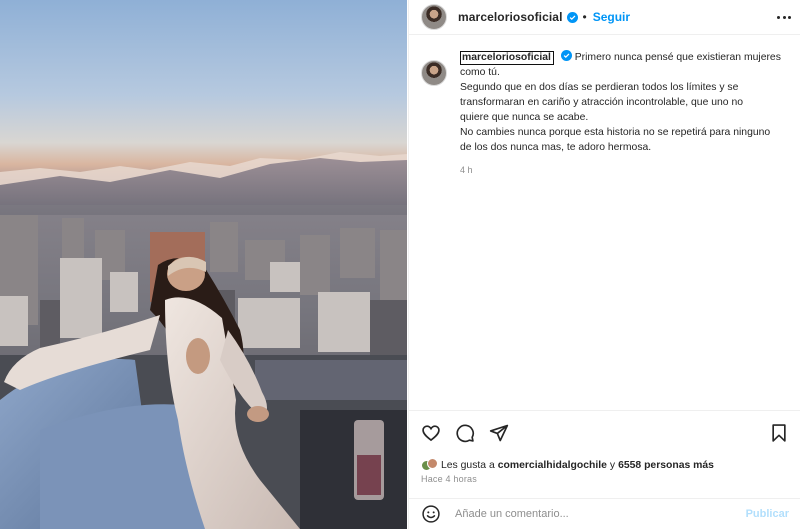 The width and height of the screenshot is (800, 529). Describe the element at coordinates (507, 58) in the screenshot. I see `caption-username: marceloriosoficial` at that location.